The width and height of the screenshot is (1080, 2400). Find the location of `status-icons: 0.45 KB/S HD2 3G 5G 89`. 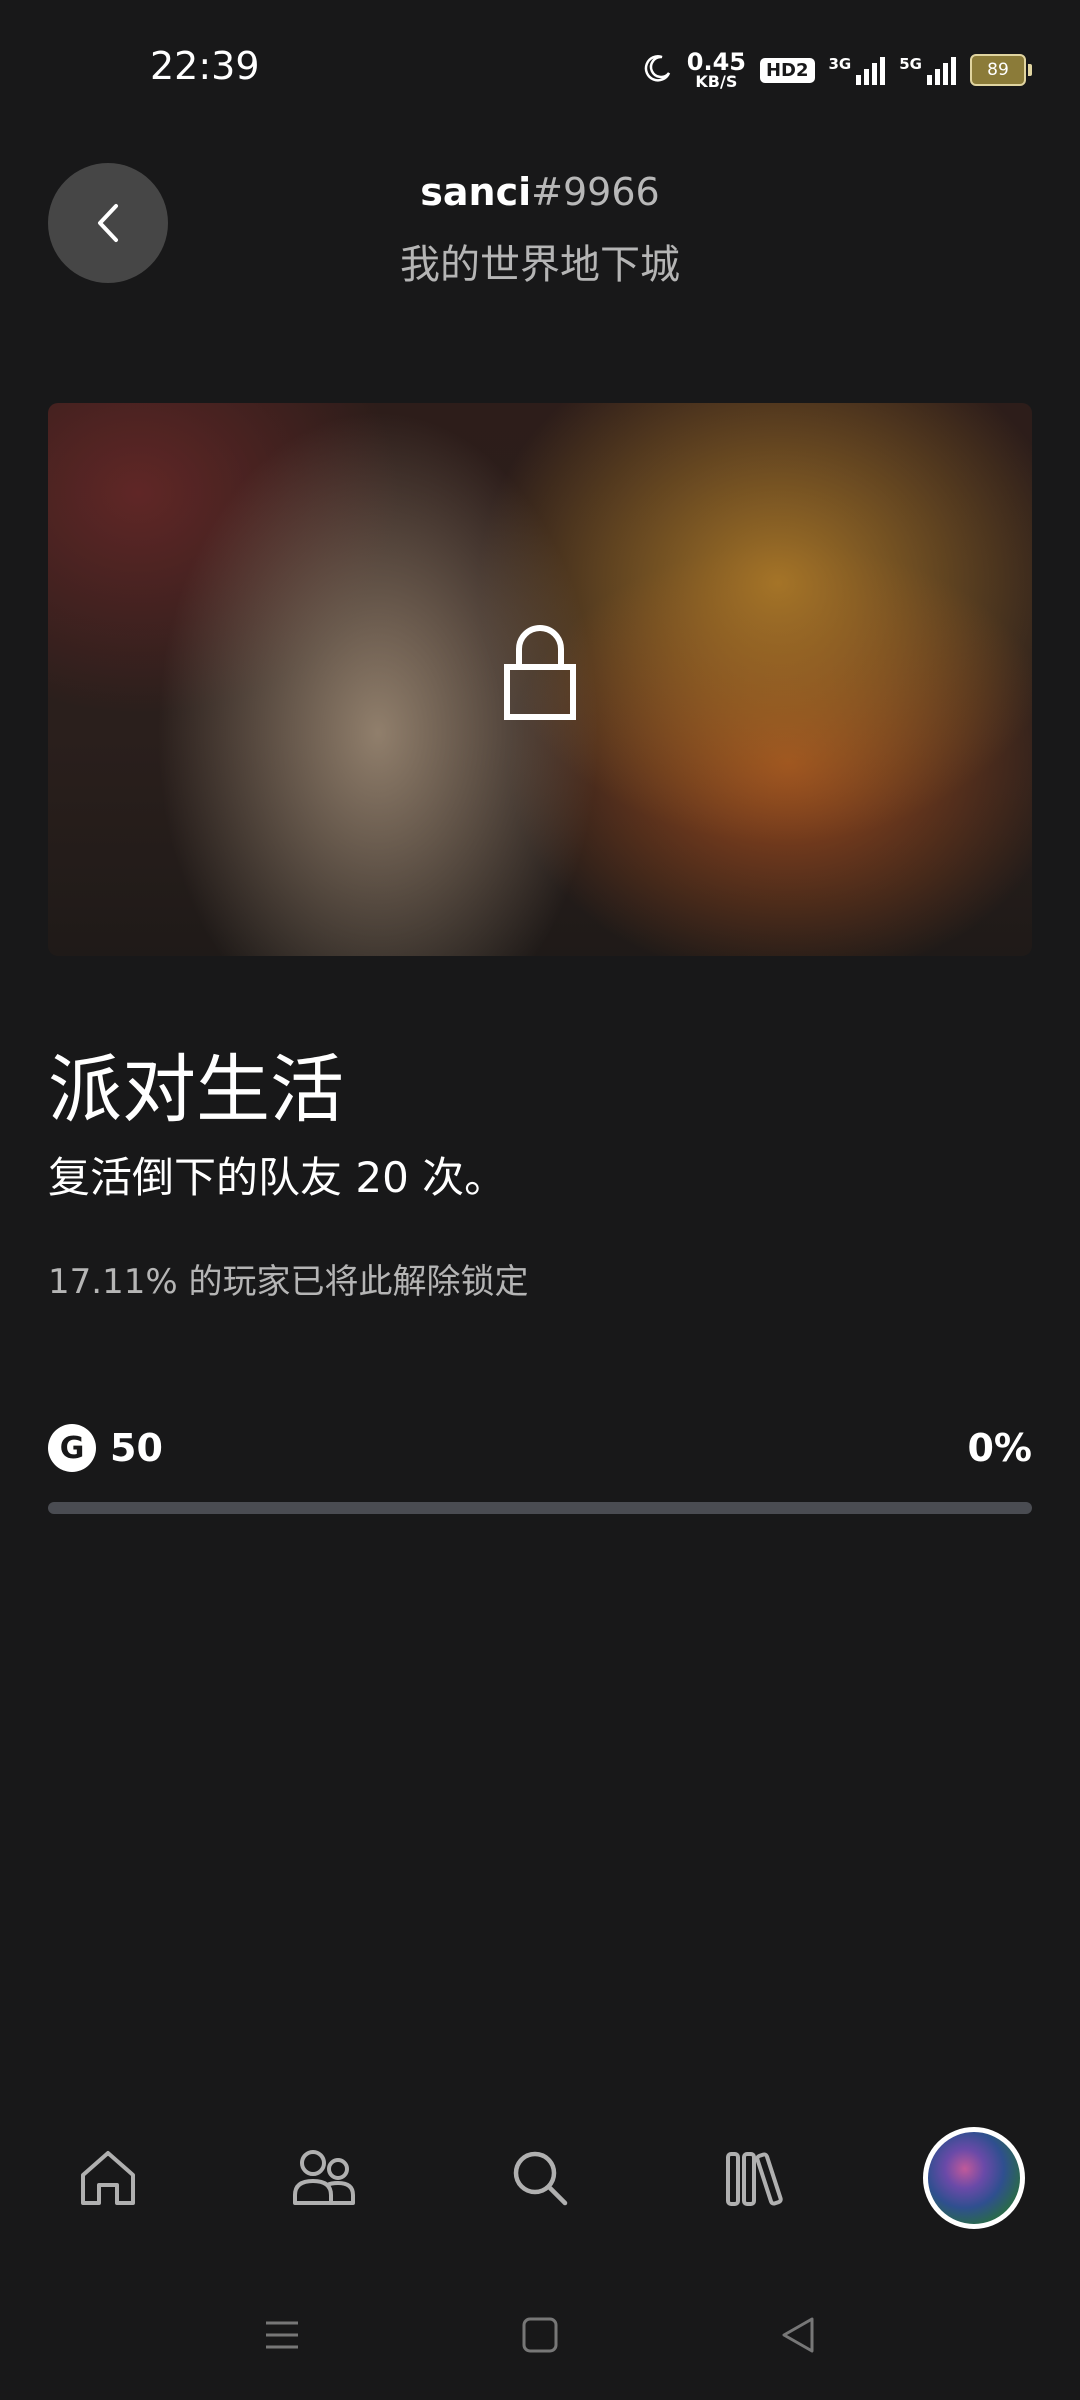

status-icons: 0.45 KB/S HD2 3G 5G 89 is located at coordinates (837, 70).